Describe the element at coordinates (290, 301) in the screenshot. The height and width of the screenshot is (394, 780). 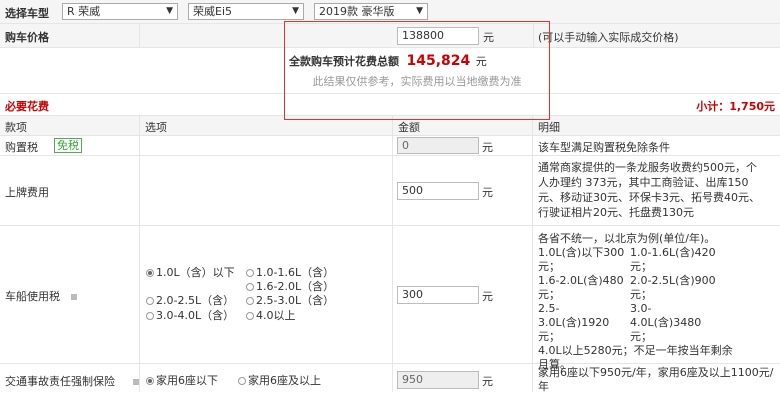
I see `displacement-option-4: 2.5-3.0L（含）` at that location.